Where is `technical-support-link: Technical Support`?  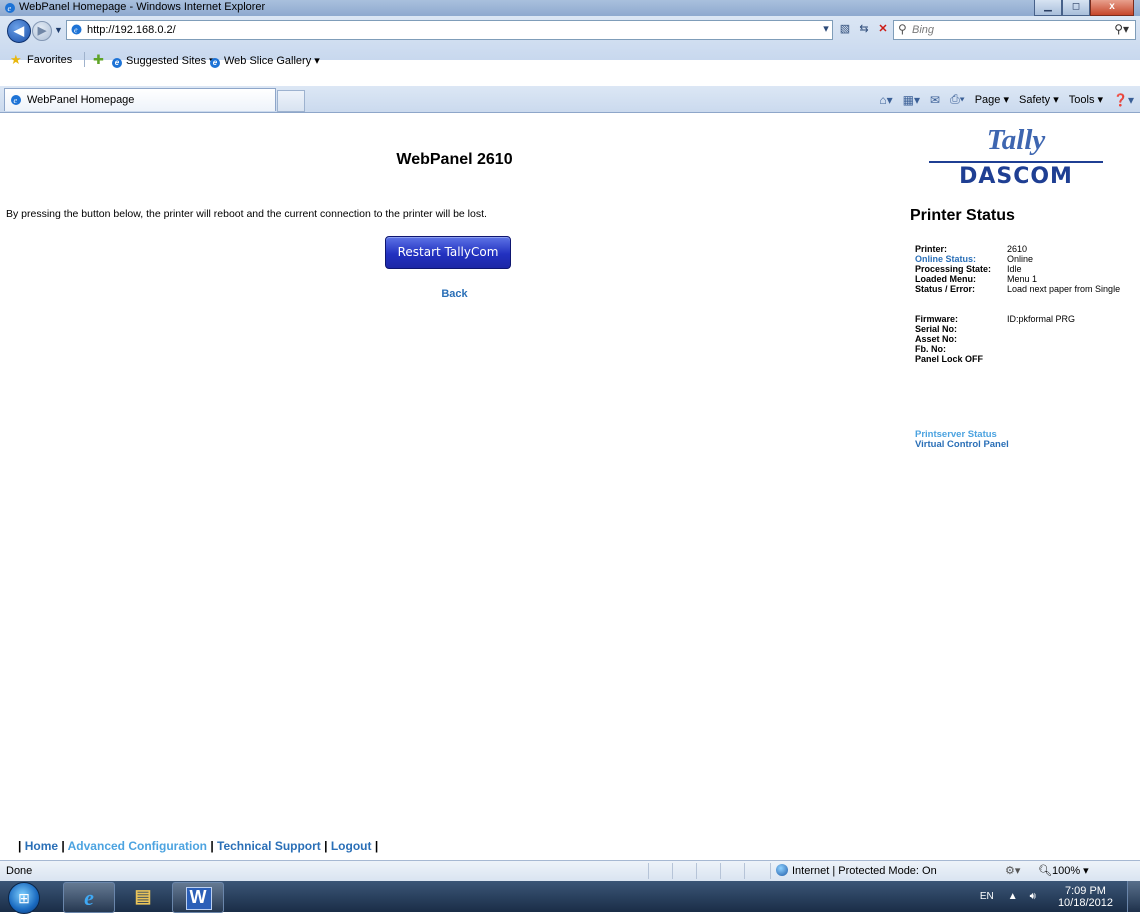 technical-support-link: Technical Support is located at coordinates (269, 846).